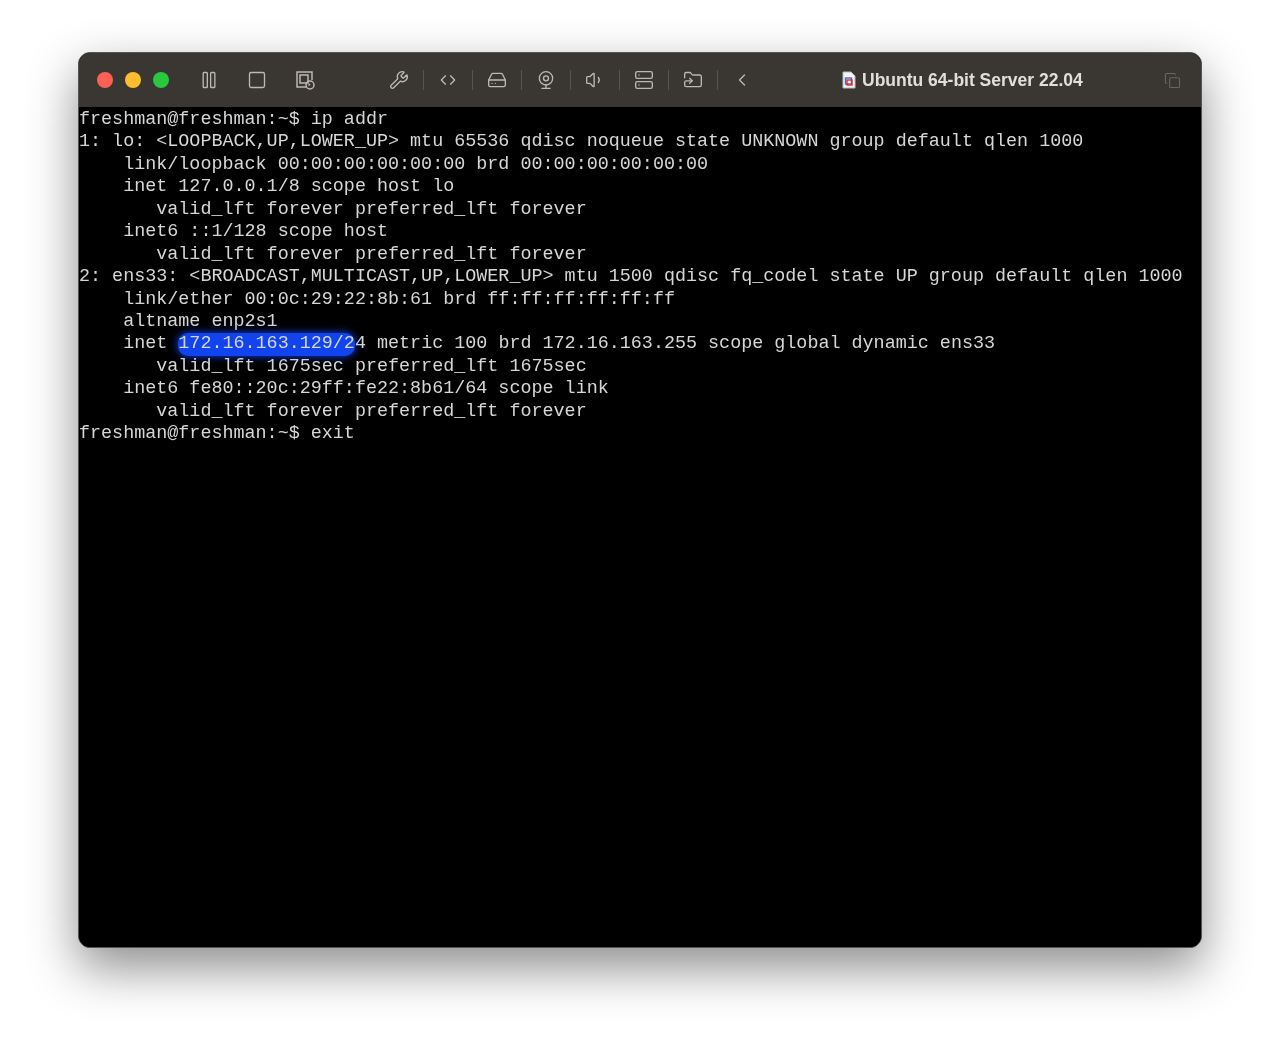 The height and width of the screenshot is (1052, 1280). What do you see at coordinates (255, 232) in the screenshot?
I see `terminal-line: inet6 ::1/128 scope host` at bounding box center [255, 232].